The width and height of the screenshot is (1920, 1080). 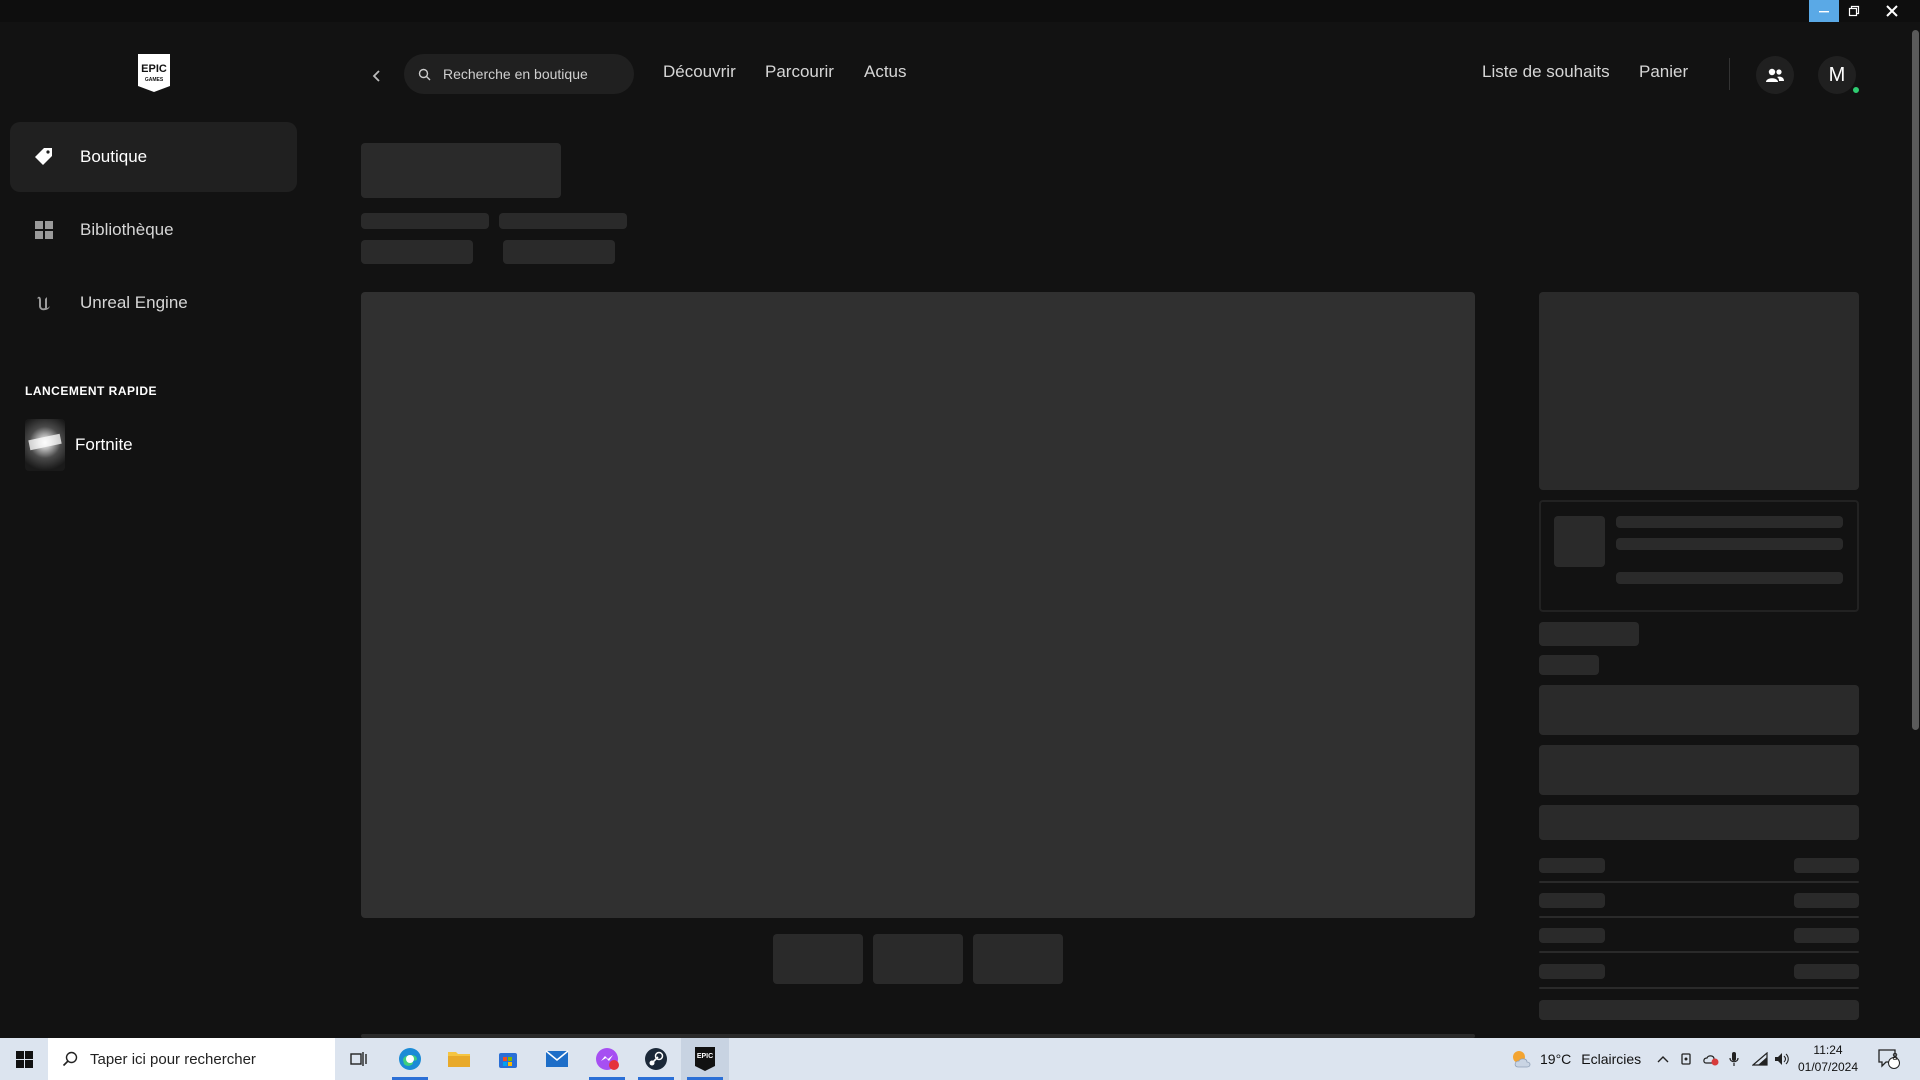 I want to click on restore-button, so click(x=1854, y=11).